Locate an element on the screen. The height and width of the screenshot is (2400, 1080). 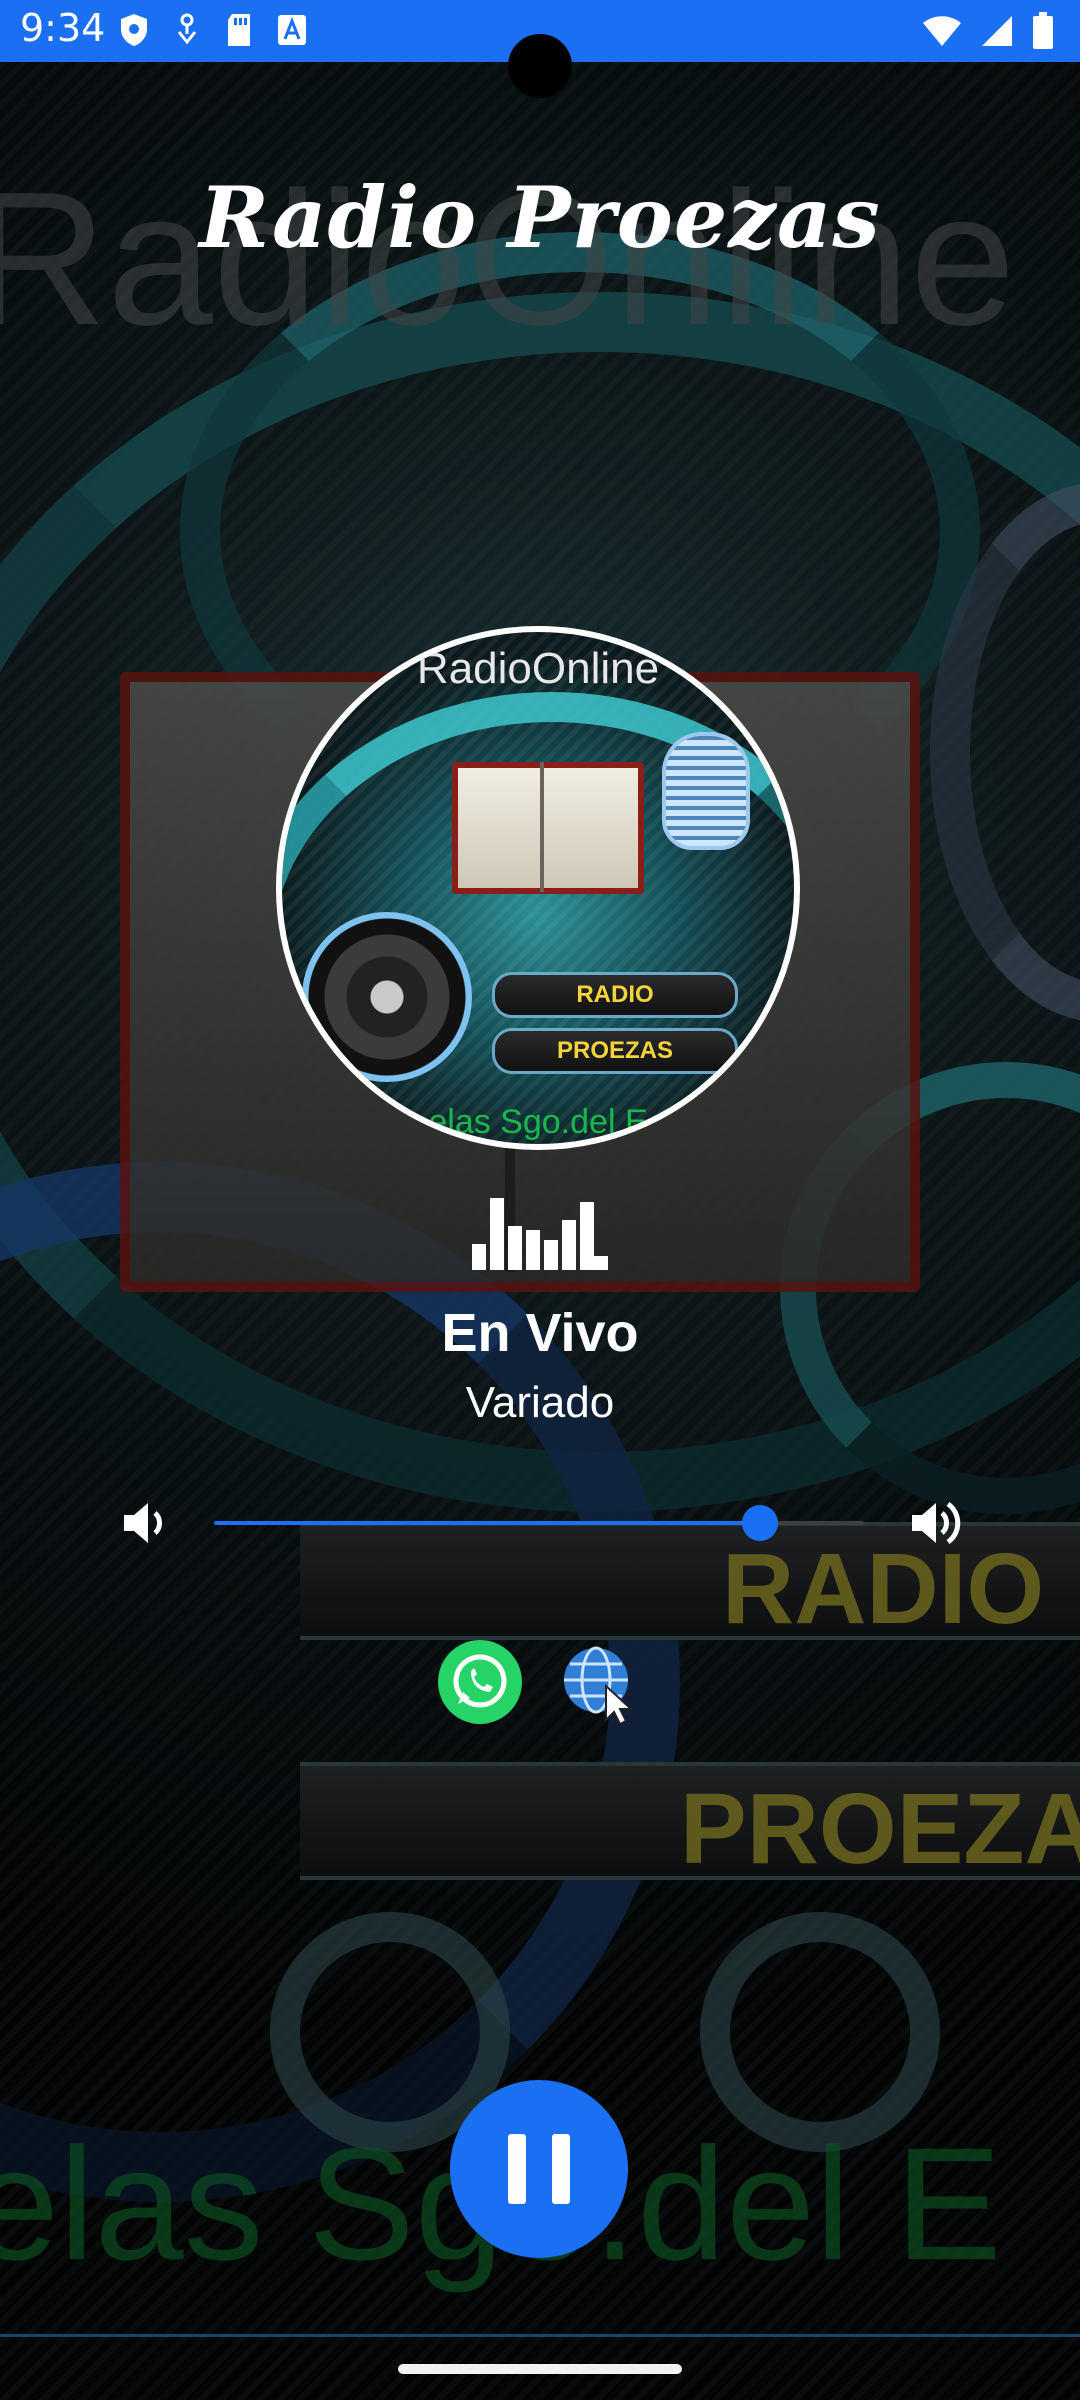
camera-cutout is located at coordinates (540, 66).